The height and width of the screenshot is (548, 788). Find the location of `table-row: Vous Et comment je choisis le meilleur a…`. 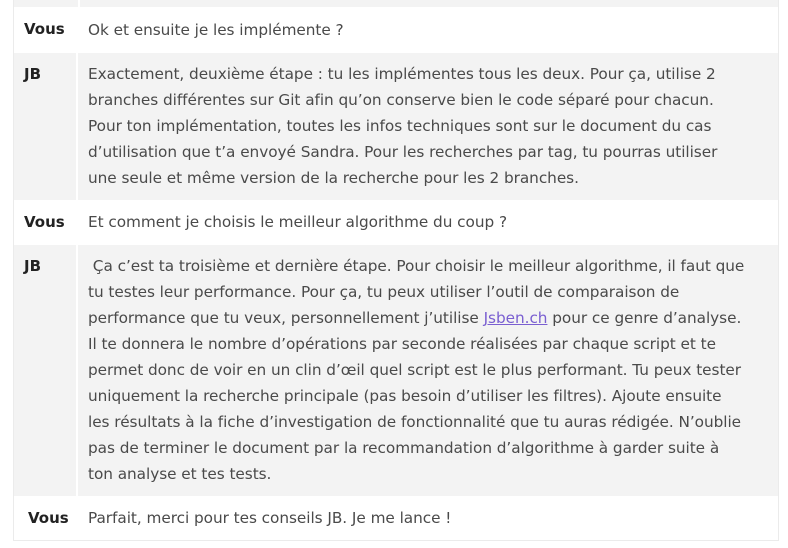

table-row: Vous Et comment je choisis le meilleur a… is located at coordinates (396, 222).